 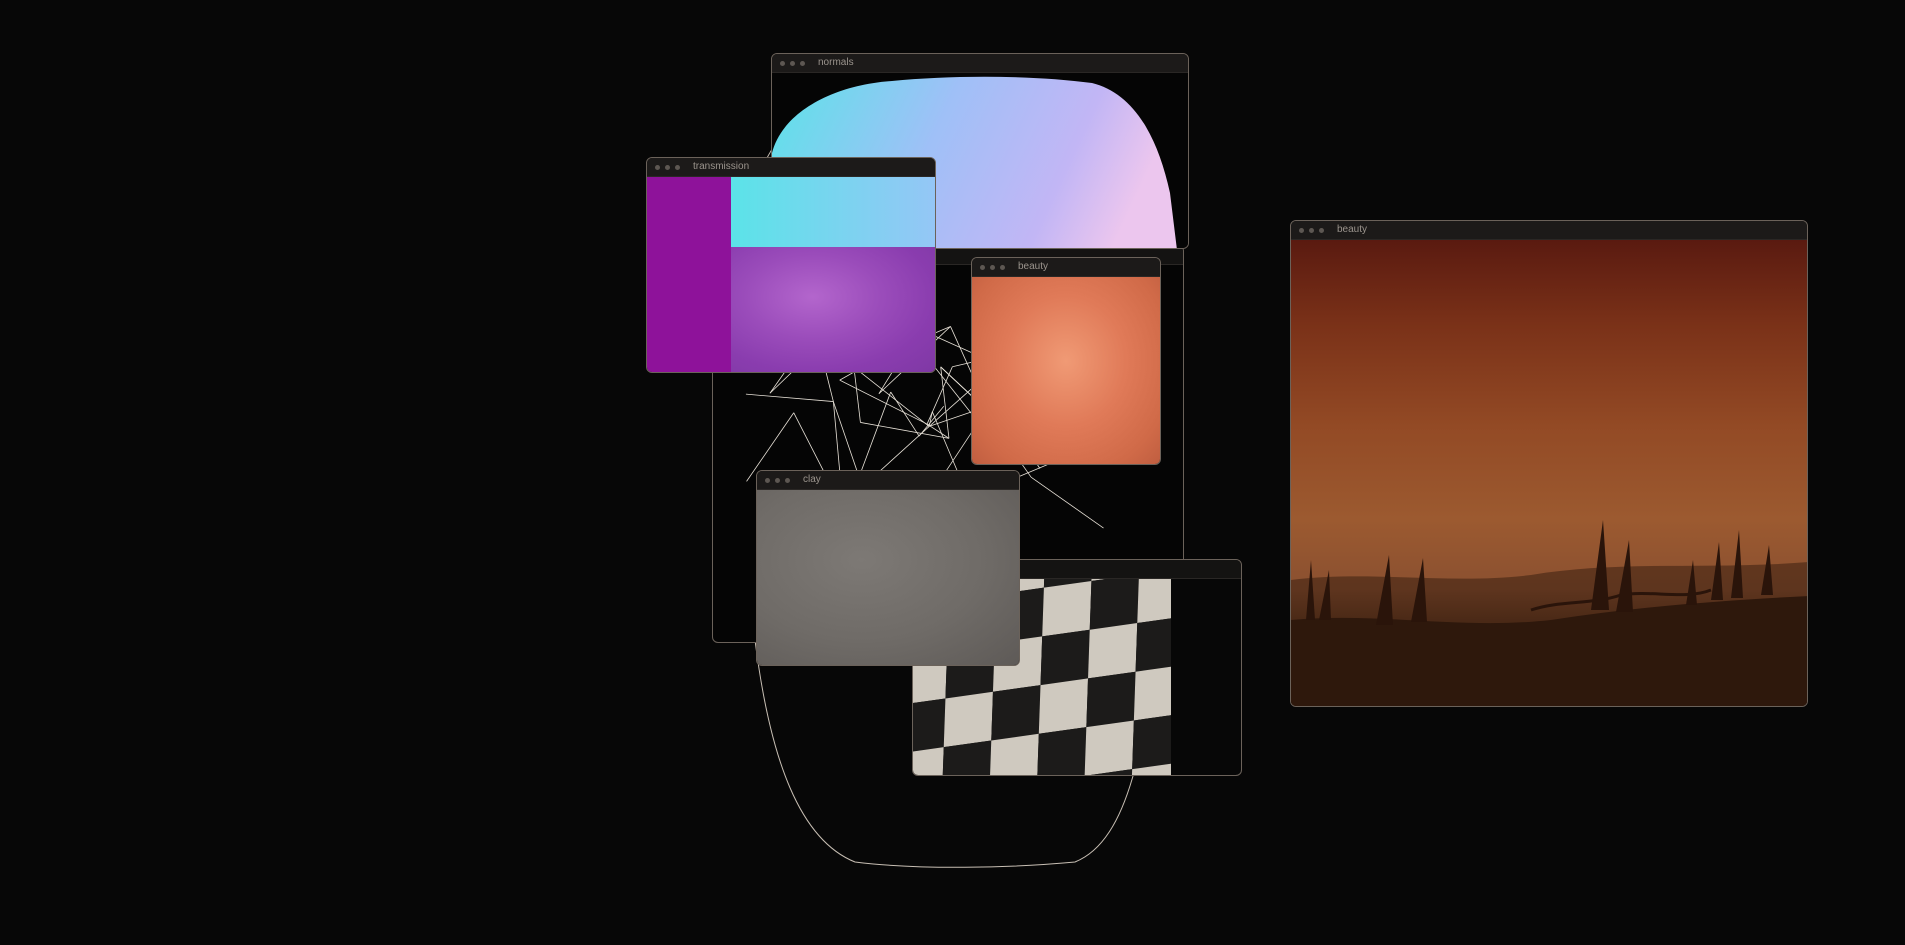 What do you see at coordinates (1549, 613) in the screenshot?
I see `desert-landscape` at bounding box center [1549, 613].